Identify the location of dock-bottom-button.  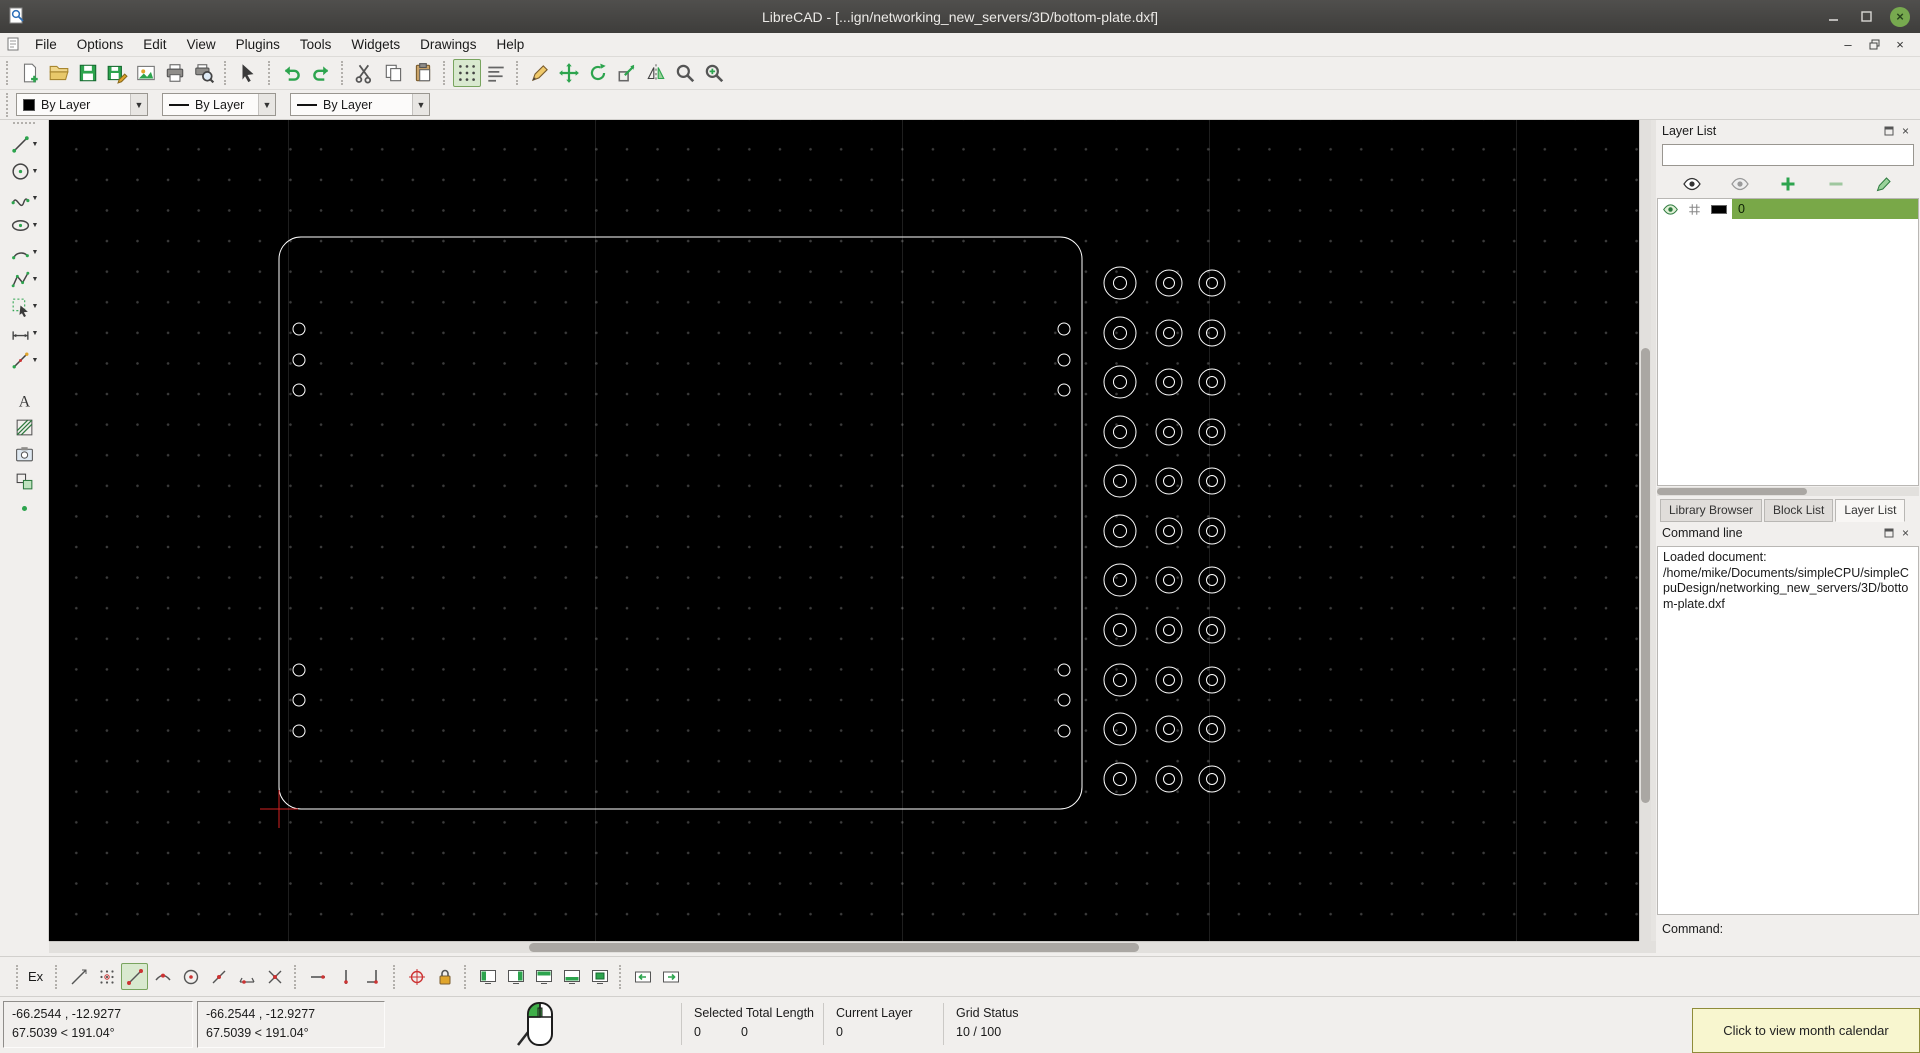
(571, 976).